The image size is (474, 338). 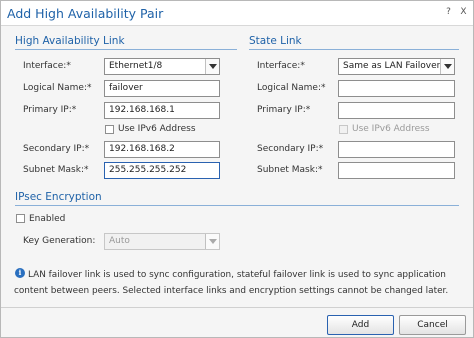 I want to click on ha-secondary-ip-input: 192.168.168.2, so click(x=162, y=149).